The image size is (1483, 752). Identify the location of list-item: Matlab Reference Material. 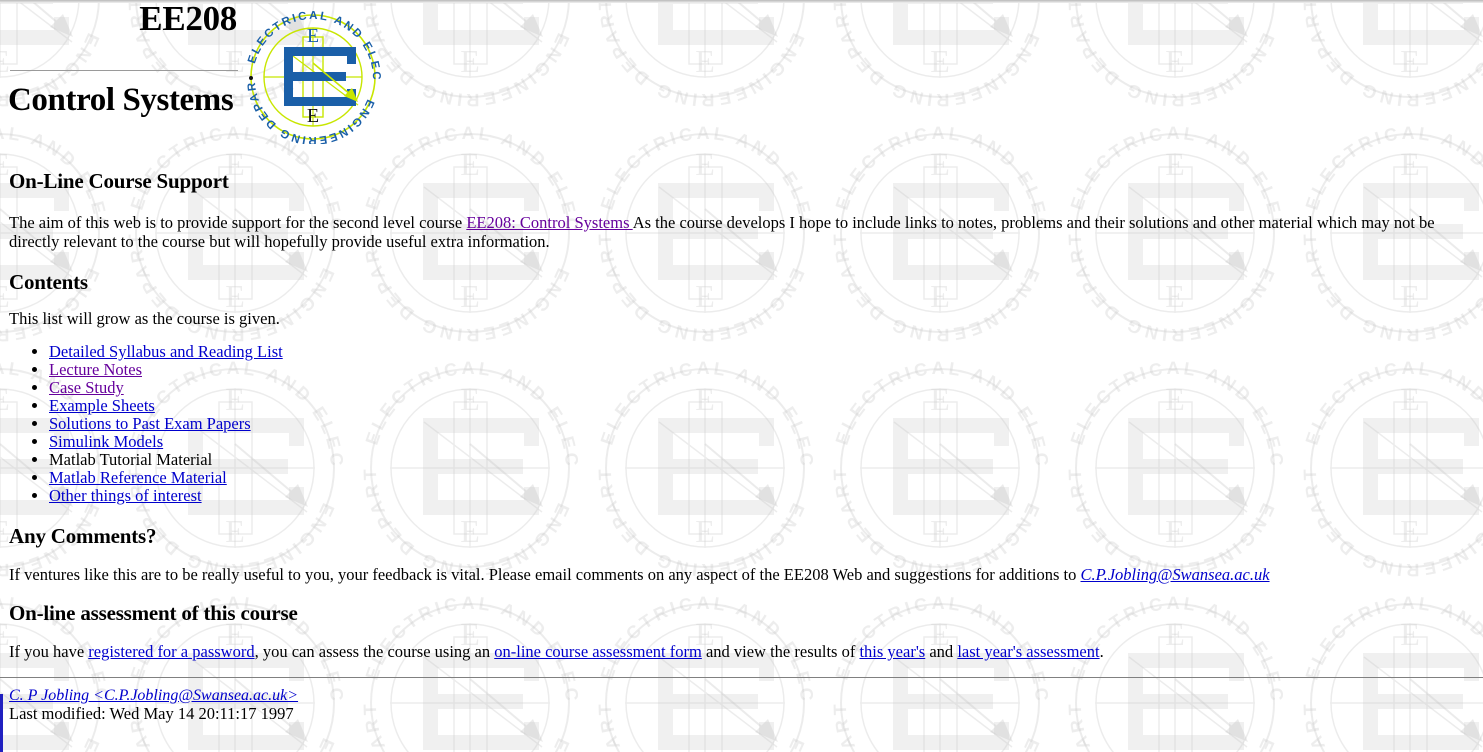
(166, 478).